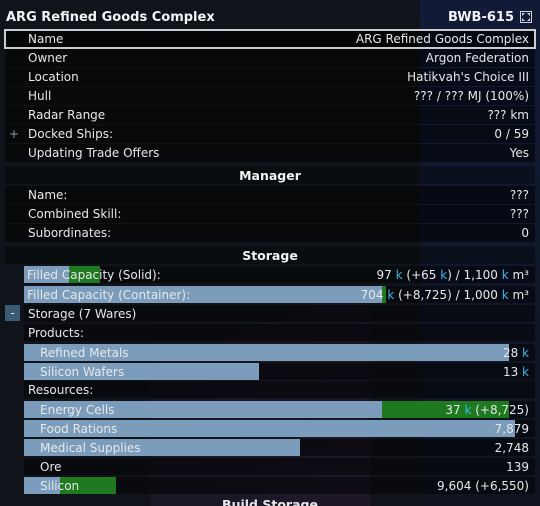 The height and width of the screenshot is (506, 540). What do you see at coordinates (12, 313) in the screenshot?
I see `minus-icon: -` at bounding box center [12, 313].